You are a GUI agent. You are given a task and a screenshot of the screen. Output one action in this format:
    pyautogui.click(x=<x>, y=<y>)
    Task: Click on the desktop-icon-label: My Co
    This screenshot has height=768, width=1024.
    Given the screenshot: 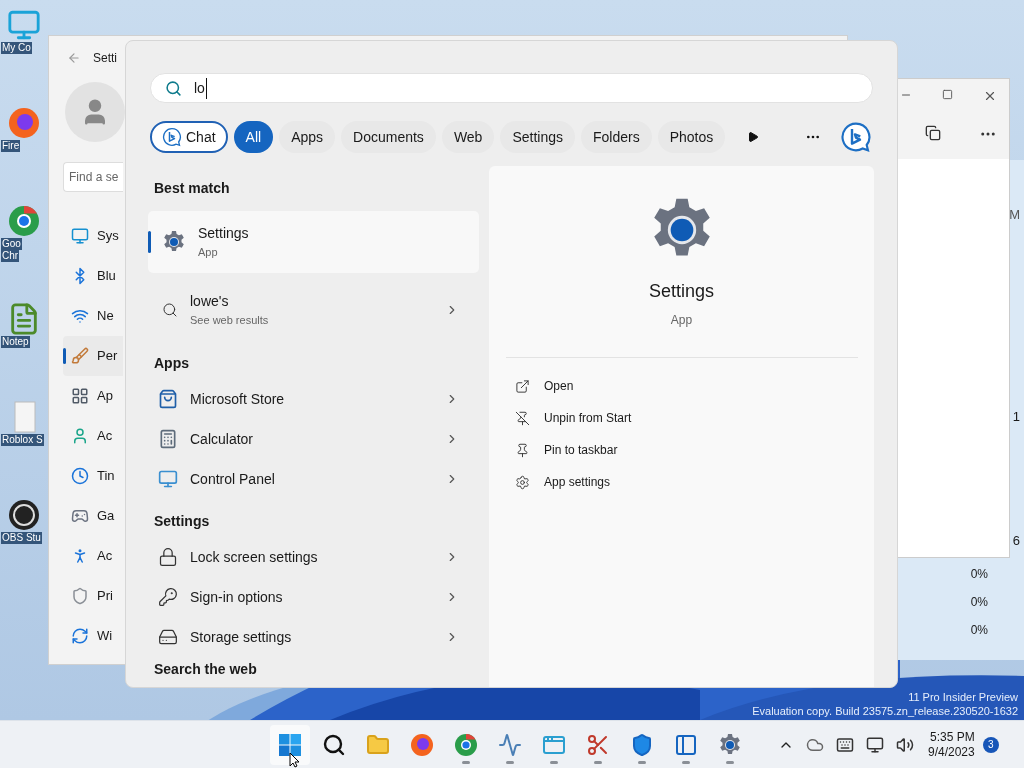 What is the action you would take?
    pyautogui.click(x=16, y=48)
    